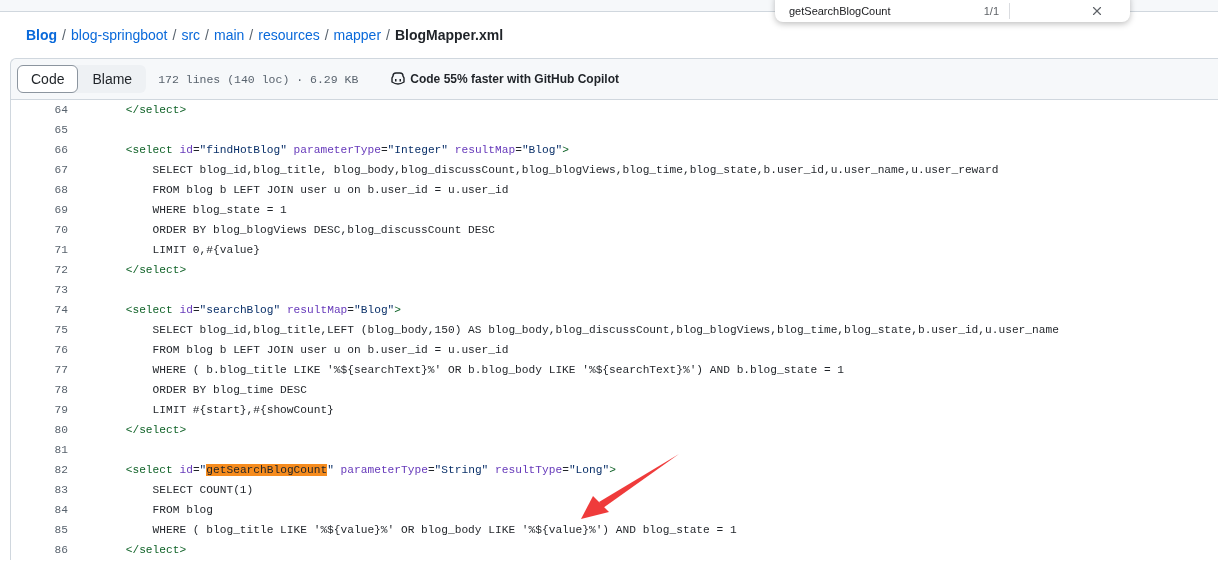  What do you see at coordinates (357, 35) in the screenshot?
I see `breadcrumb-link: mapper` at bounding box center [357, 35].